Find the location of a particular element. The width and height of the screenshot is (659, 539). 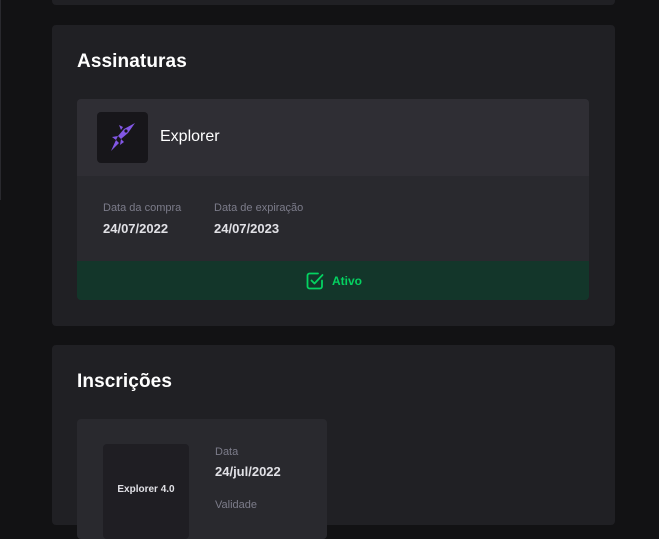

expiration-date-label: Data de expiração is located at coordinates (259, 208).